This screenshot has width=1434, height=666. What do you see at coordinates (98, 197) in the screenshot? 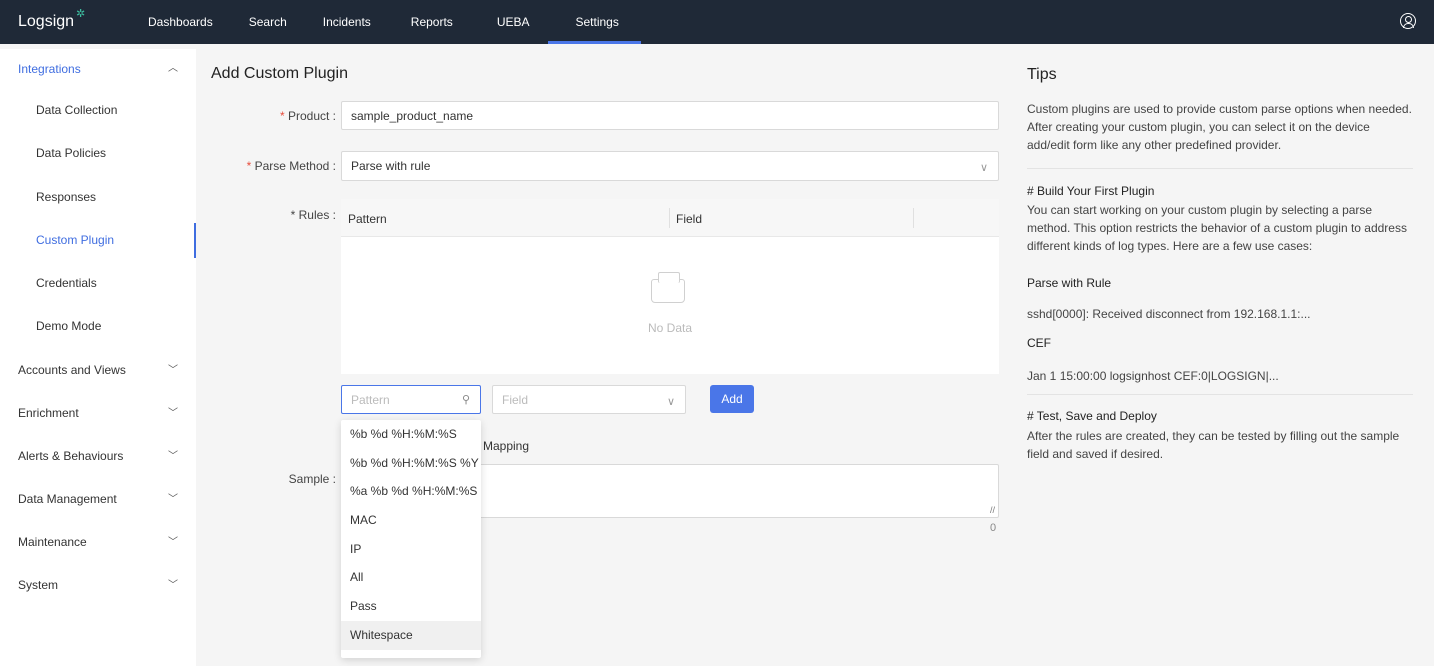
I see `sidebar-item-responses: Responses` at bounding box center [98, 197].